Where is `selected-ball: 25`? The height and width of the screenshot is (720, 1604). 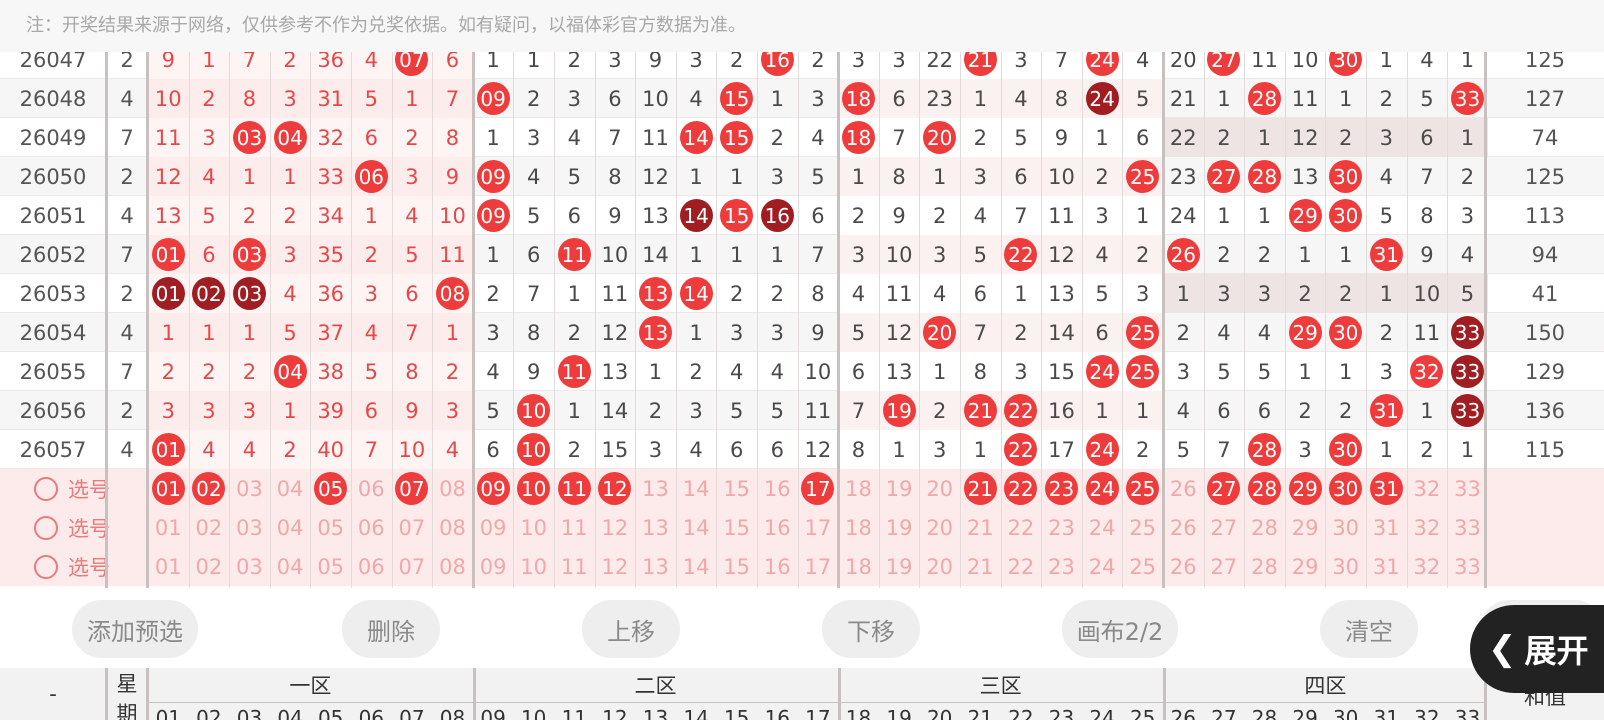 selected-ball: 25 is located at coordinates (1143, 488).